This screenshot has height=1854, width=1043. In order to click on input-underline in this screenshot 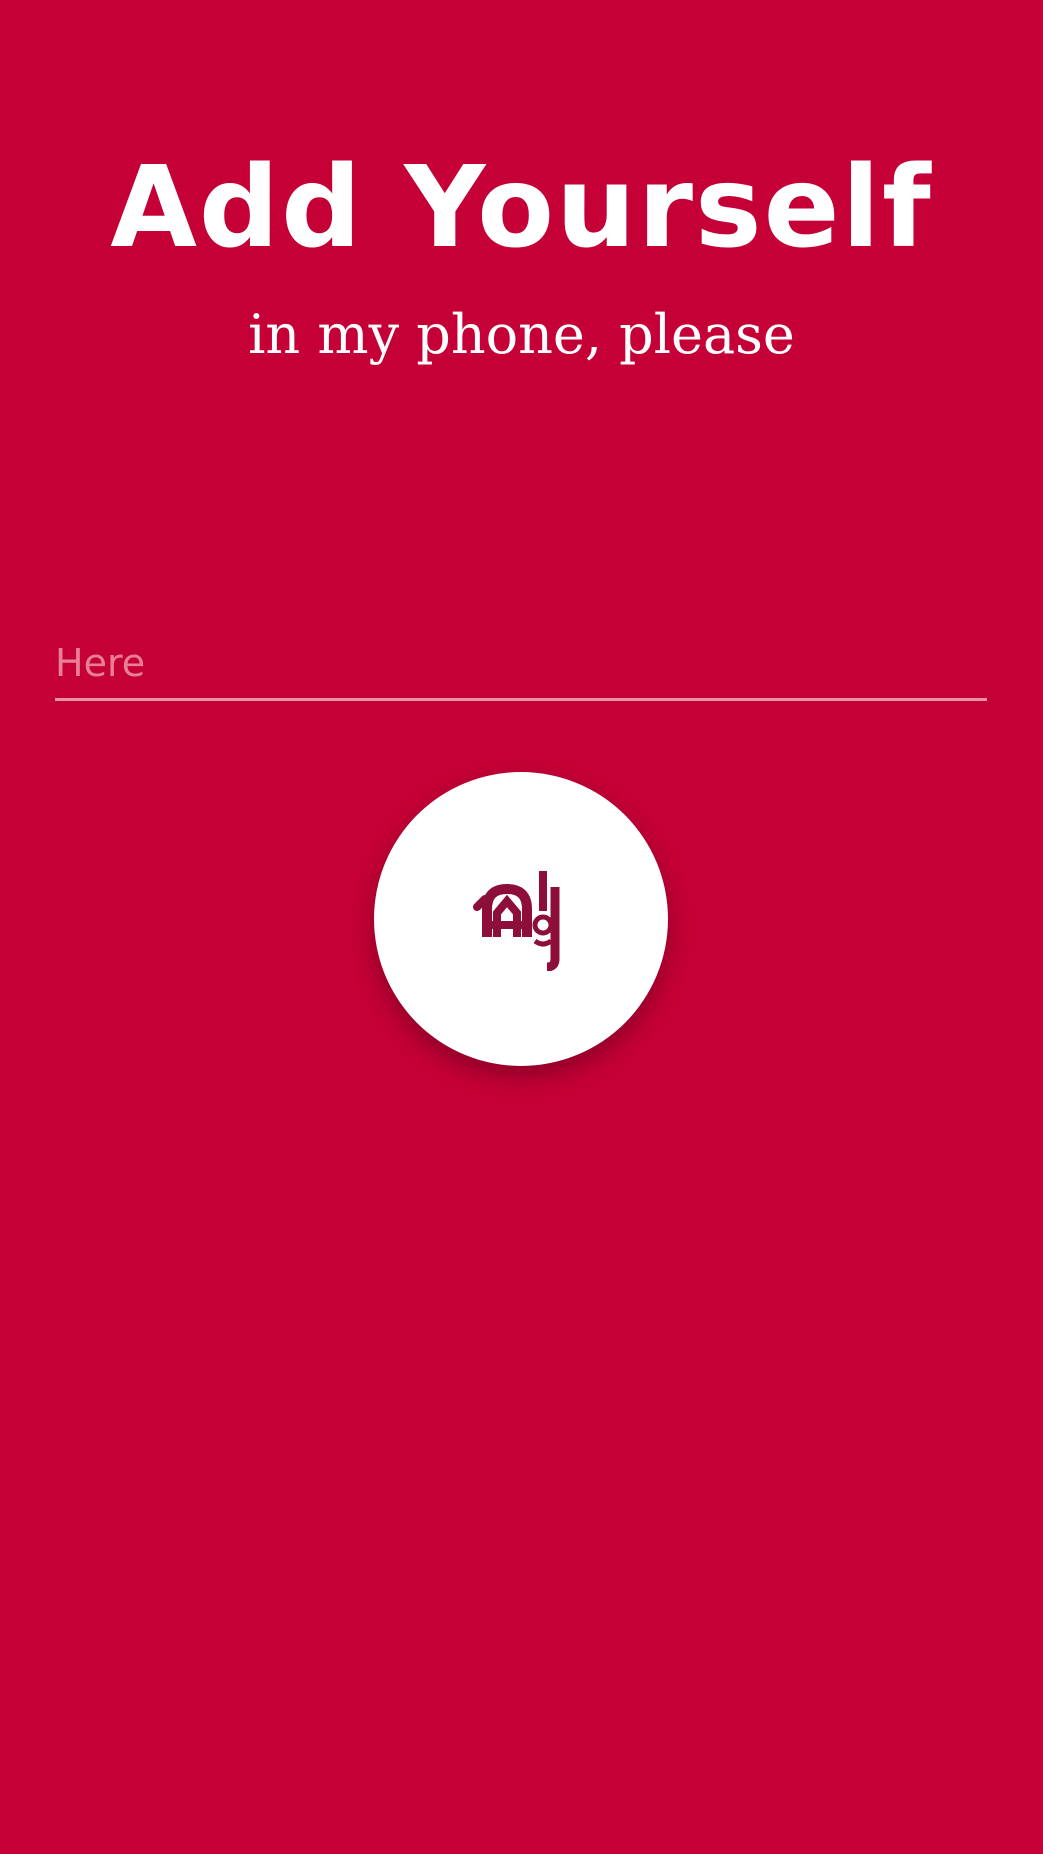, I will do `click(521, 699)`.